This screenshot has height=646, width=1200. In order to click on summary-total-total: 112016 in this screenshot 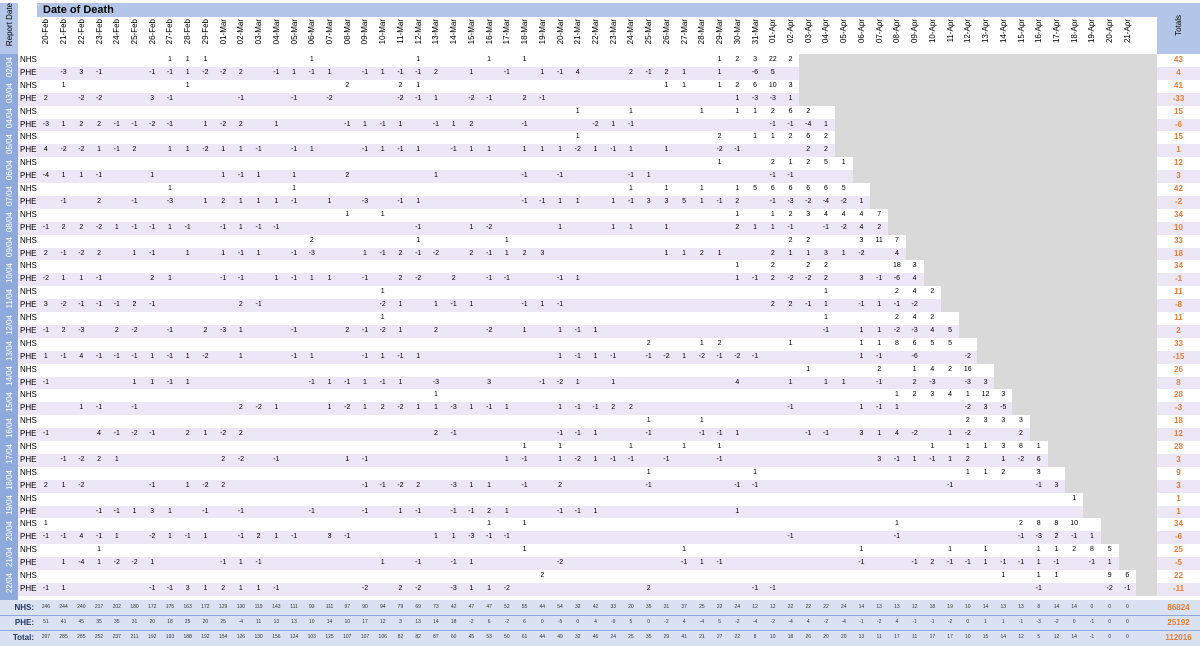, I will do `click(1178, 638)`.